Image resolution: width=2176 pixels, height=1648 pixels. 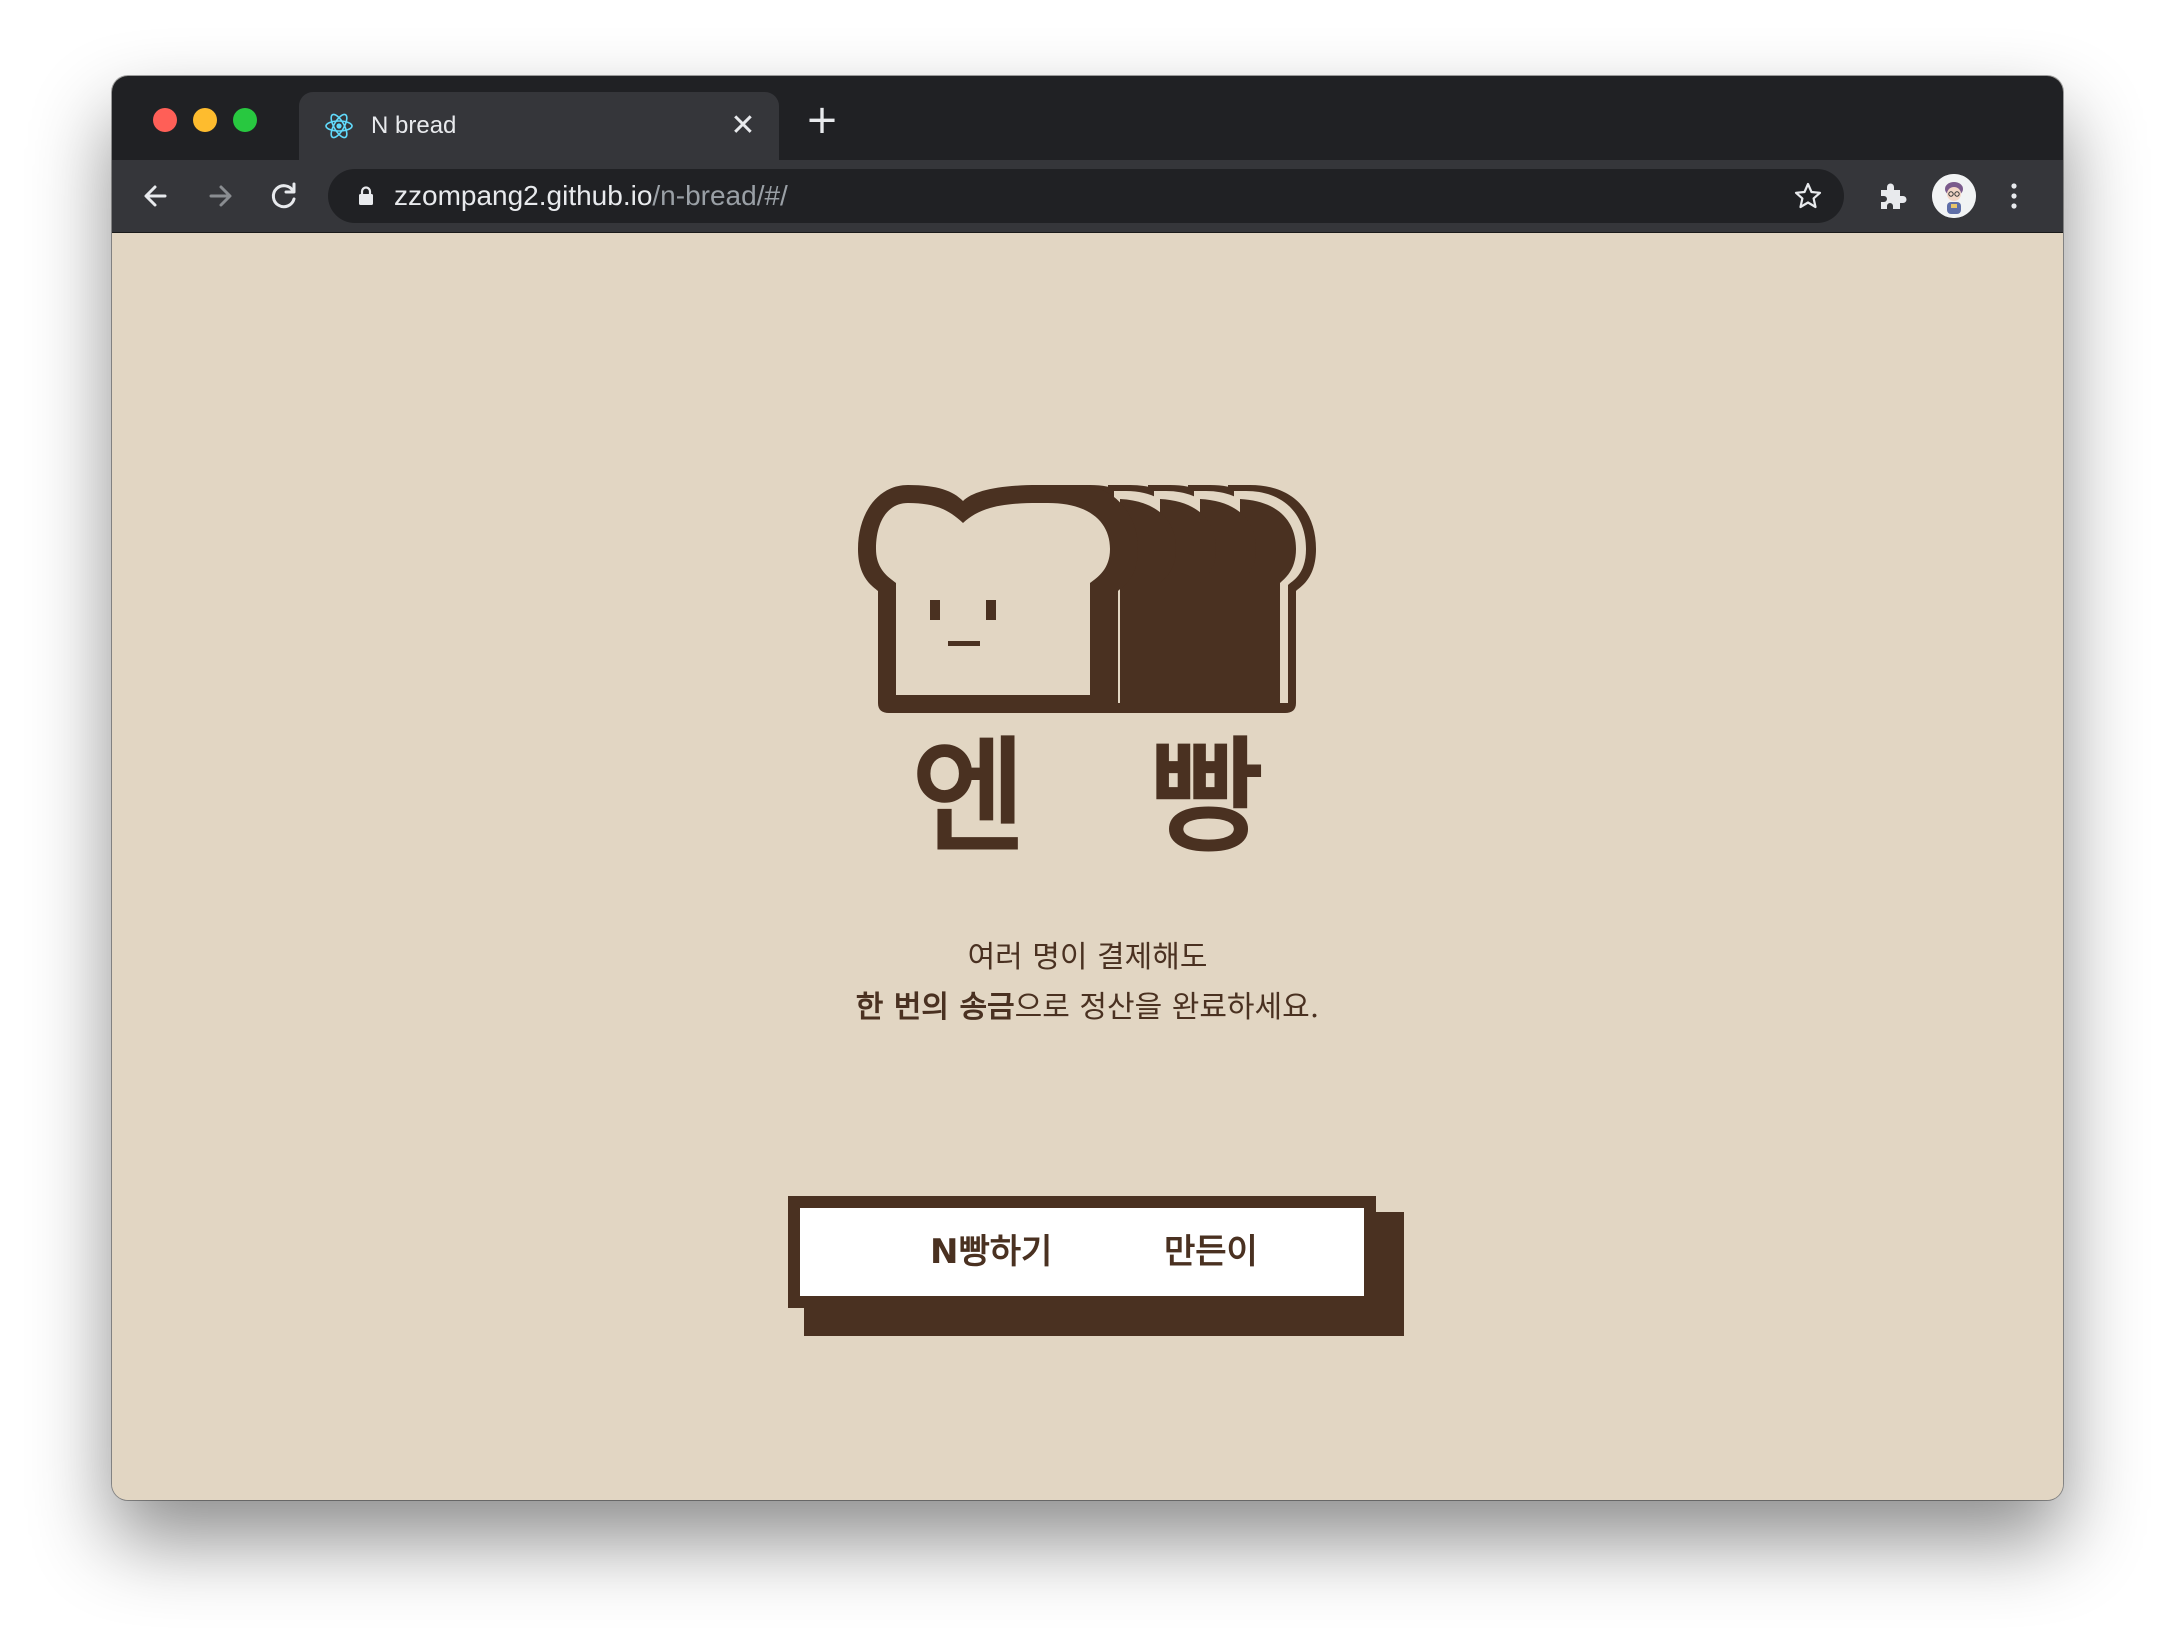 What do you see at coordinates (720, 195) in the screenshot?
I see `url-path: /n-bread/#/` at bounding box center [720, 195].